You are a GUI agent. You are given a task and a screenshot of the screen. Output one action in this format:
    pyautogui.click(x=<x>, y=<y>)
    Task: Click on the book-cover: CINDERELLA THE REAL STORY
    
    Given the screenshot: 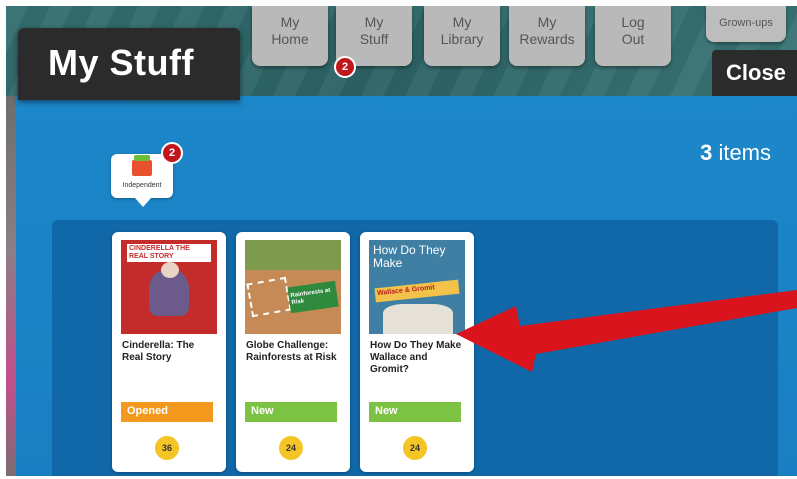 What is the action you would take?
    pyautogui.click(x=169, y=287)
    